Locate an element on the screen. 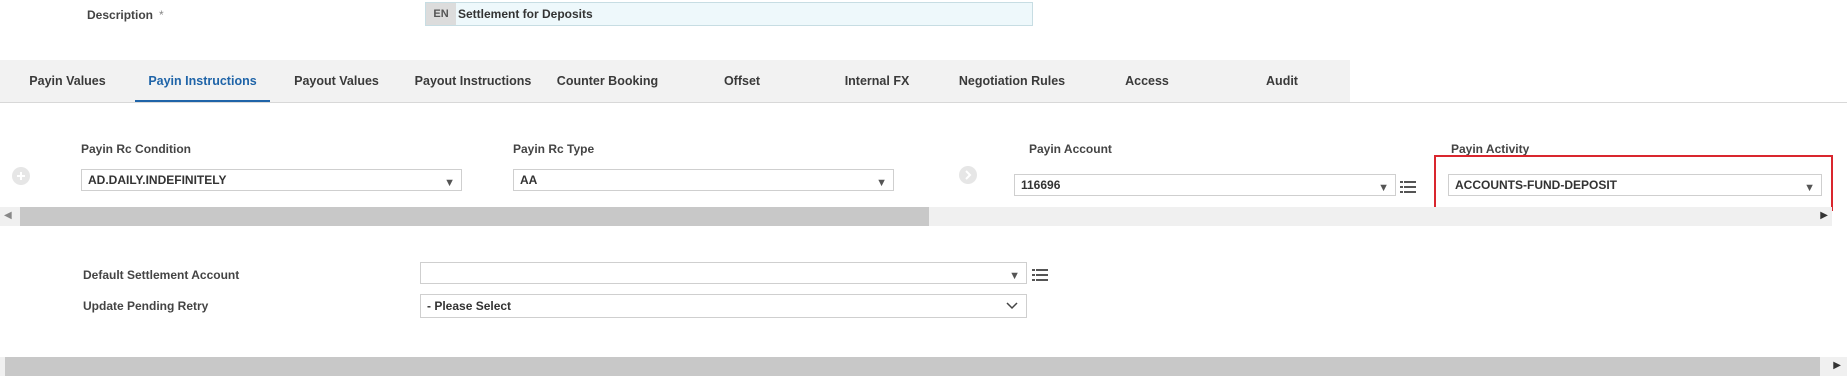 The width and height of the screenshot is (1847, 382). description-label: Description * is located at coordinates (125, 15).